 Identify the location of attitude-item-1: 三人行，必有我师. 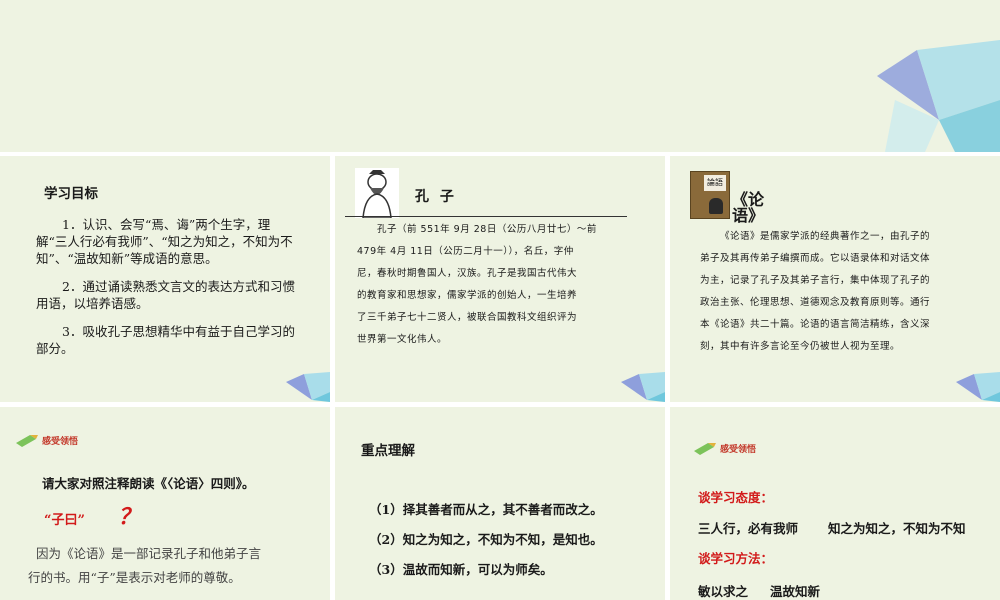
(748, 528).